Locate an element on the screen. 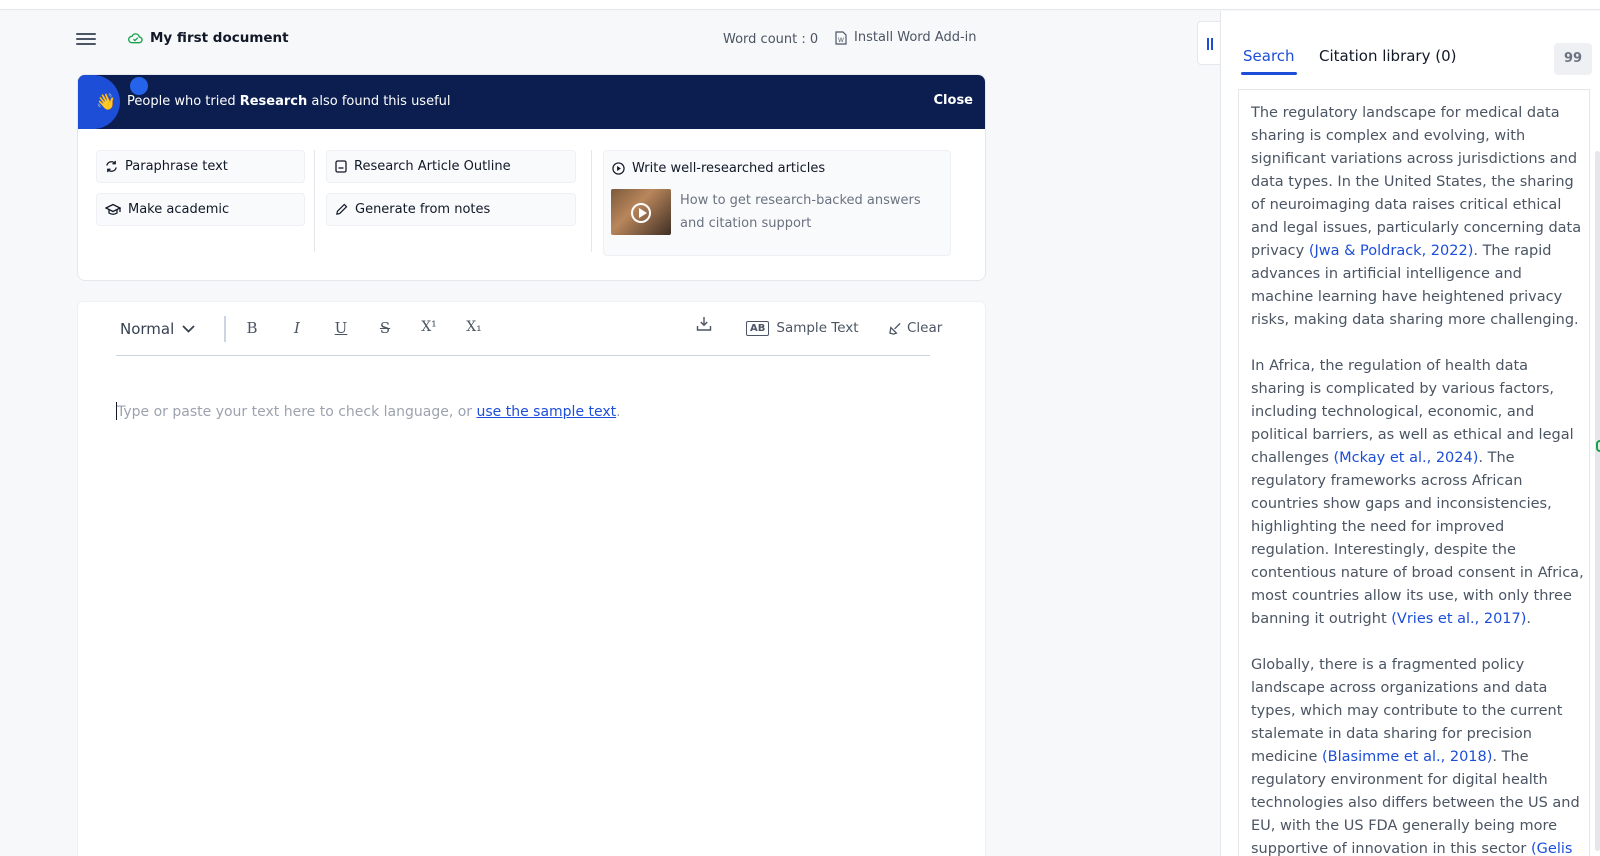  banner-prefix: People who tried is located at coordinates (183, 101).